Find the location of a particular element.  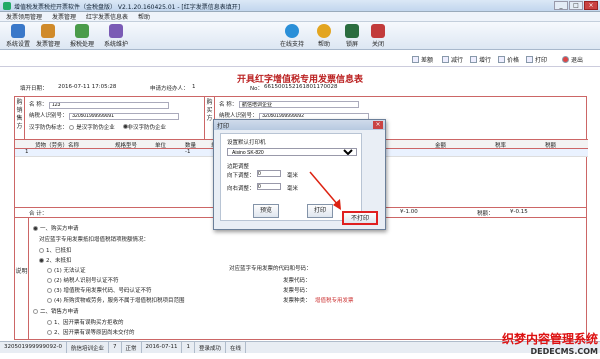

invoice-code-label: 发票代码： is located at coordinates (297, 281).